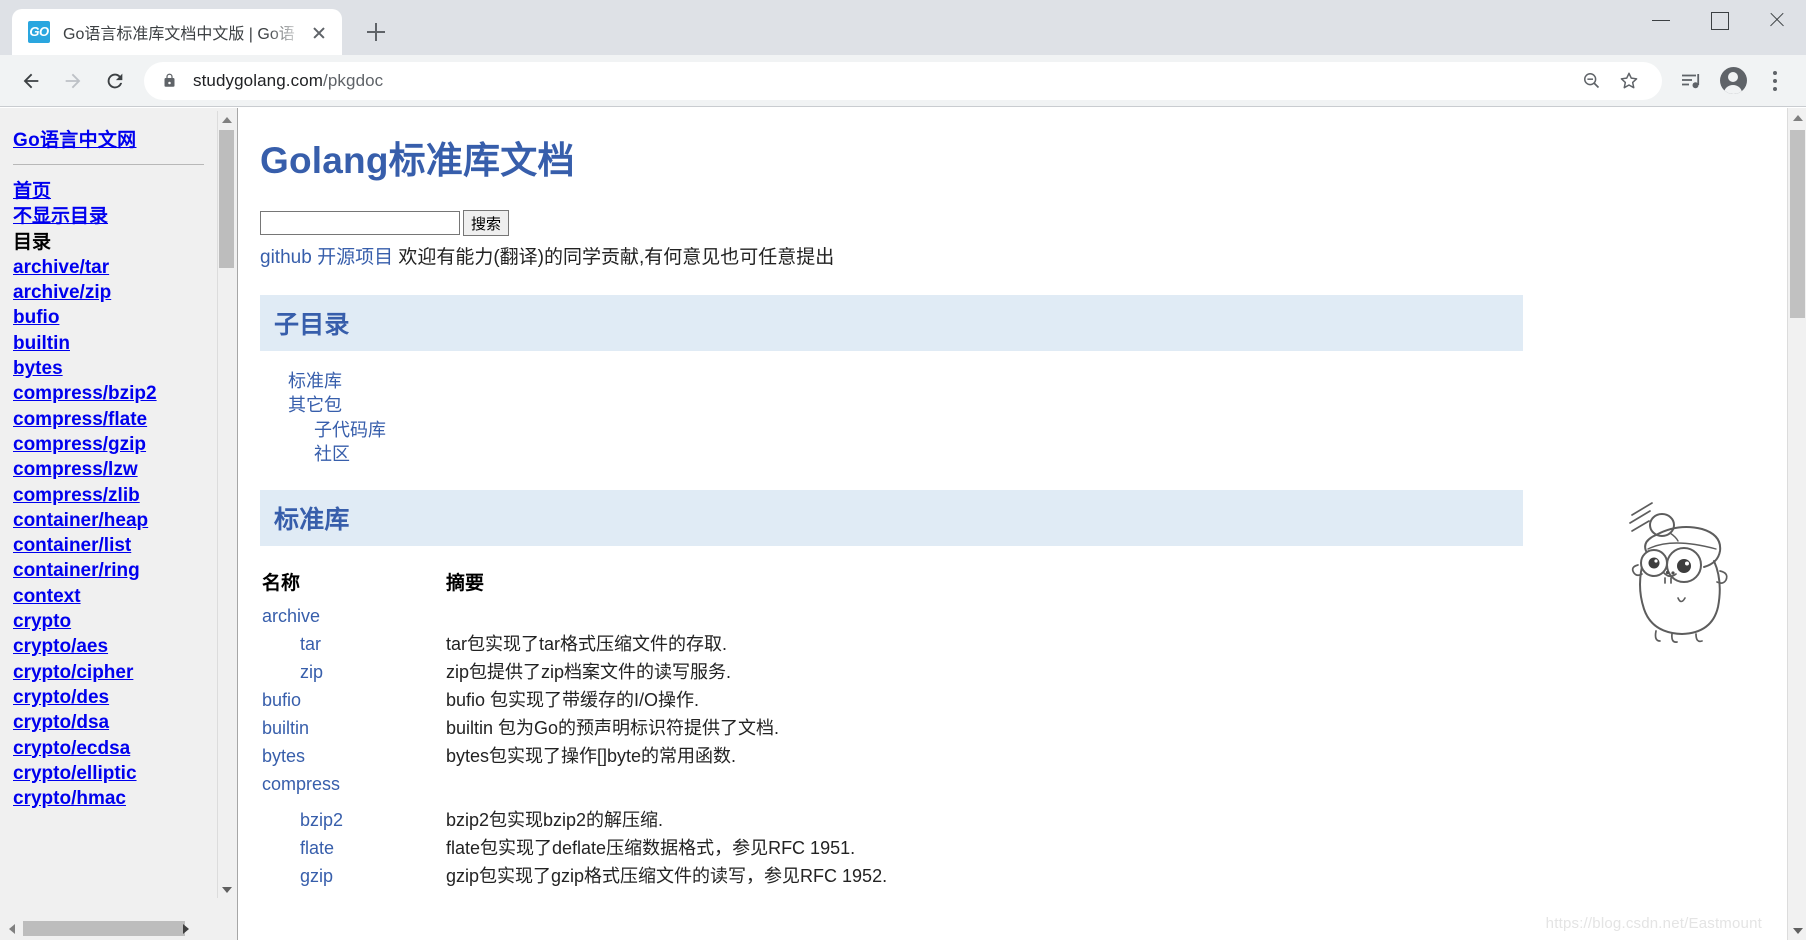 The width and height of the screenshot is (1806, 940). Describe the element at coordinates (800, 729) in the screenshot. I see `table-row: builtin builtin 包为Go的预声明标识符提供了文档.` at that location.